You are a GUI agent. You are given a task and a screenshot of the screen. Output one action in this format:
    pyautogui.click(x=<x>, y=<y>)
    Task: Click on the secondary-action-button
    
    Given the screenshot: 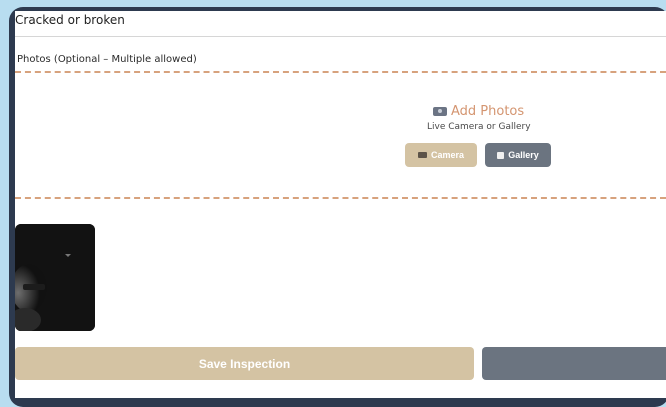 What is the action you would take?
    pyautogui.click(x=574, y=363)
    